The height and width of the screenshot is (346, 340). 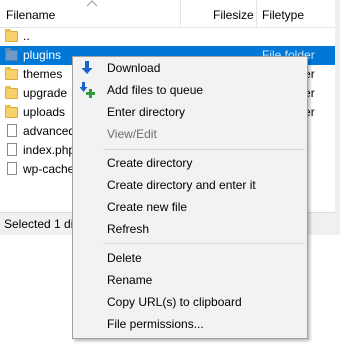 What do you see at coordinates (49, 150) in the screenshot?
I see `file-name: index.php` at bounding box center [49, 150].